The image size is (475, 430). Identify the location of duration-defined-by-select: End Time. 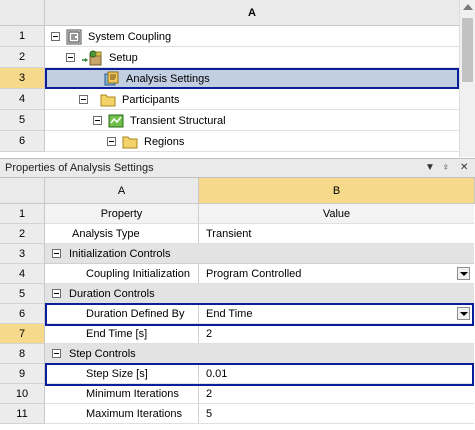
(336, 314).